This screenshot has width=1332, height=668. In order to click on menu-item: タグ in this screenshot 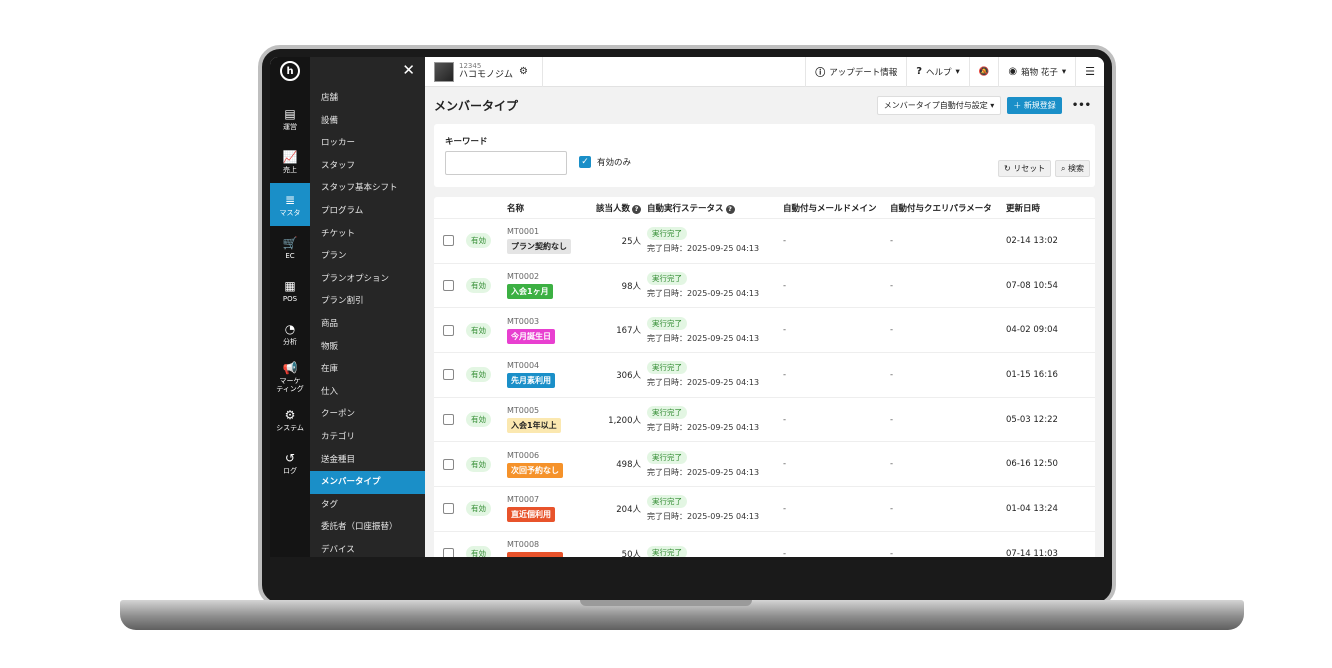, I will do `click(367, 505)`.